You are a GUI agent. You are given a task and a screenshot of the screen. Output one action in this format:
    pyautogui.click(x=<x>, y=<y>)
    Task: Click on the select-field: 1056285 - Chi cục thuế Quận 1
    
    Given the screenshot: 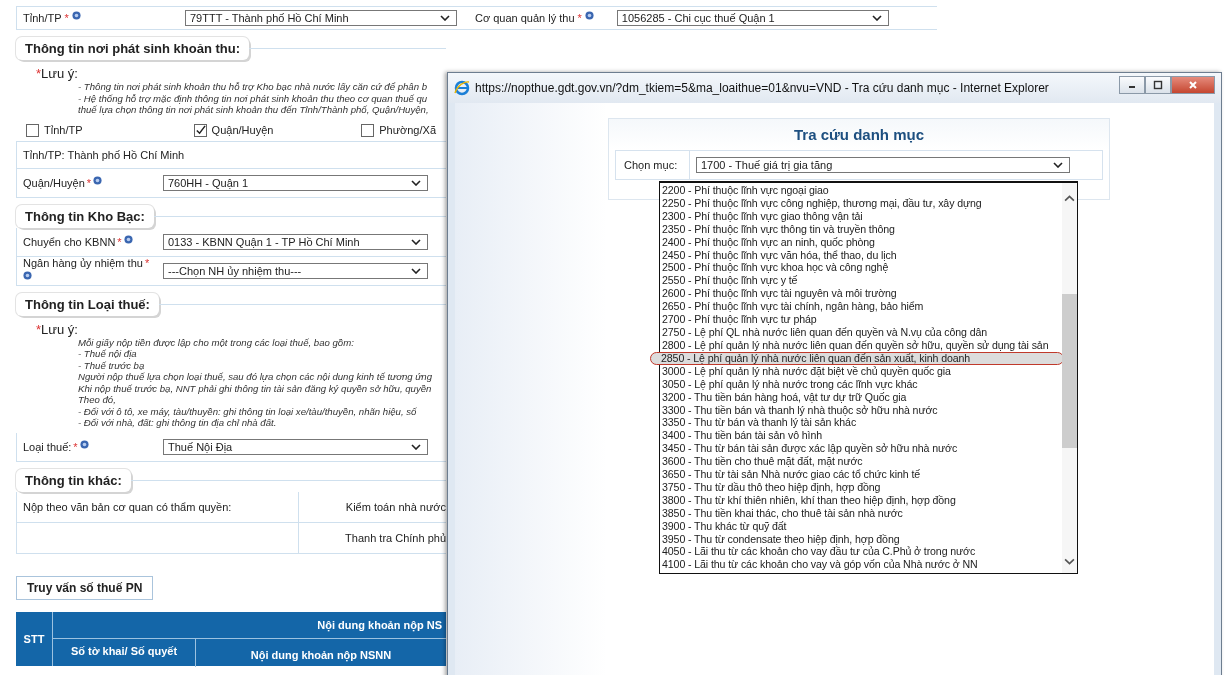 What is the action you would take?
    pyautogui.click(x=752, y=18)
    